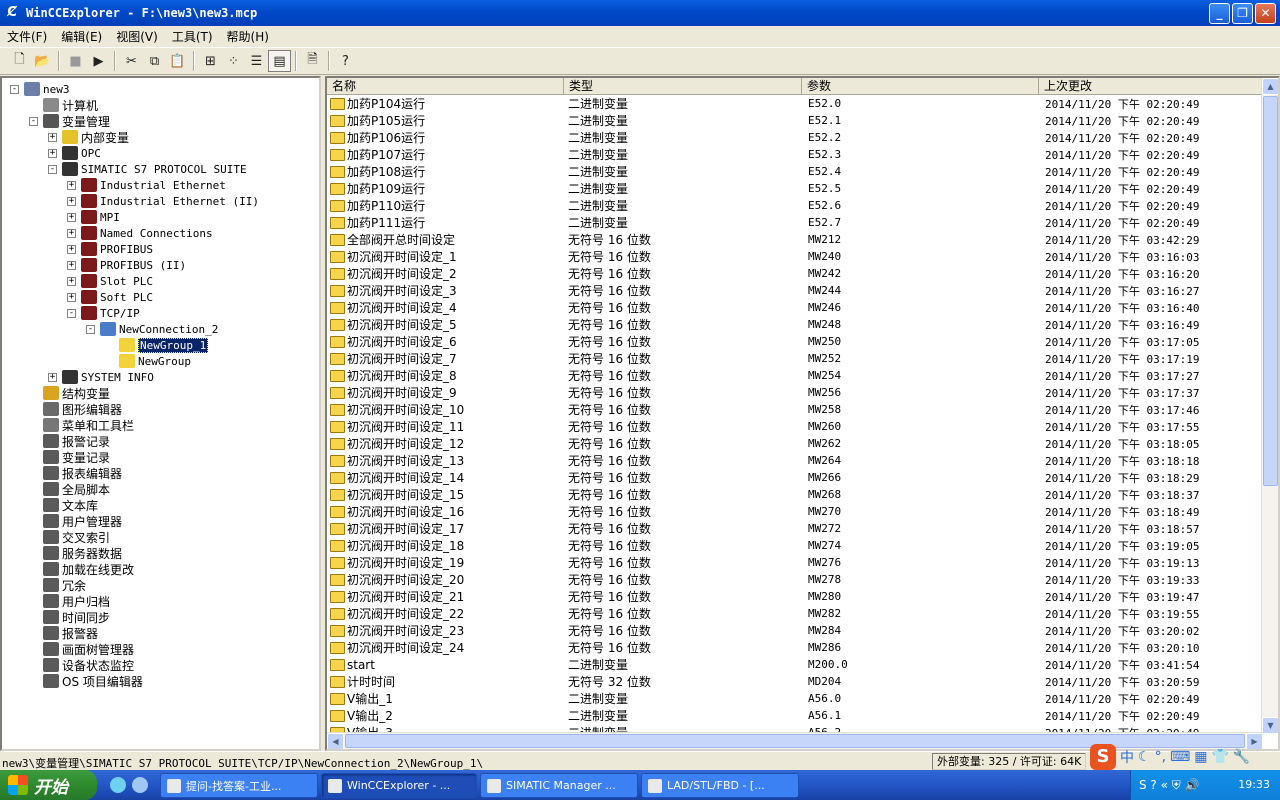 Image resolution: width=1280 pixels, height=800 pixels. I want to click on properties-icon: 🗎, so click(312, 61).